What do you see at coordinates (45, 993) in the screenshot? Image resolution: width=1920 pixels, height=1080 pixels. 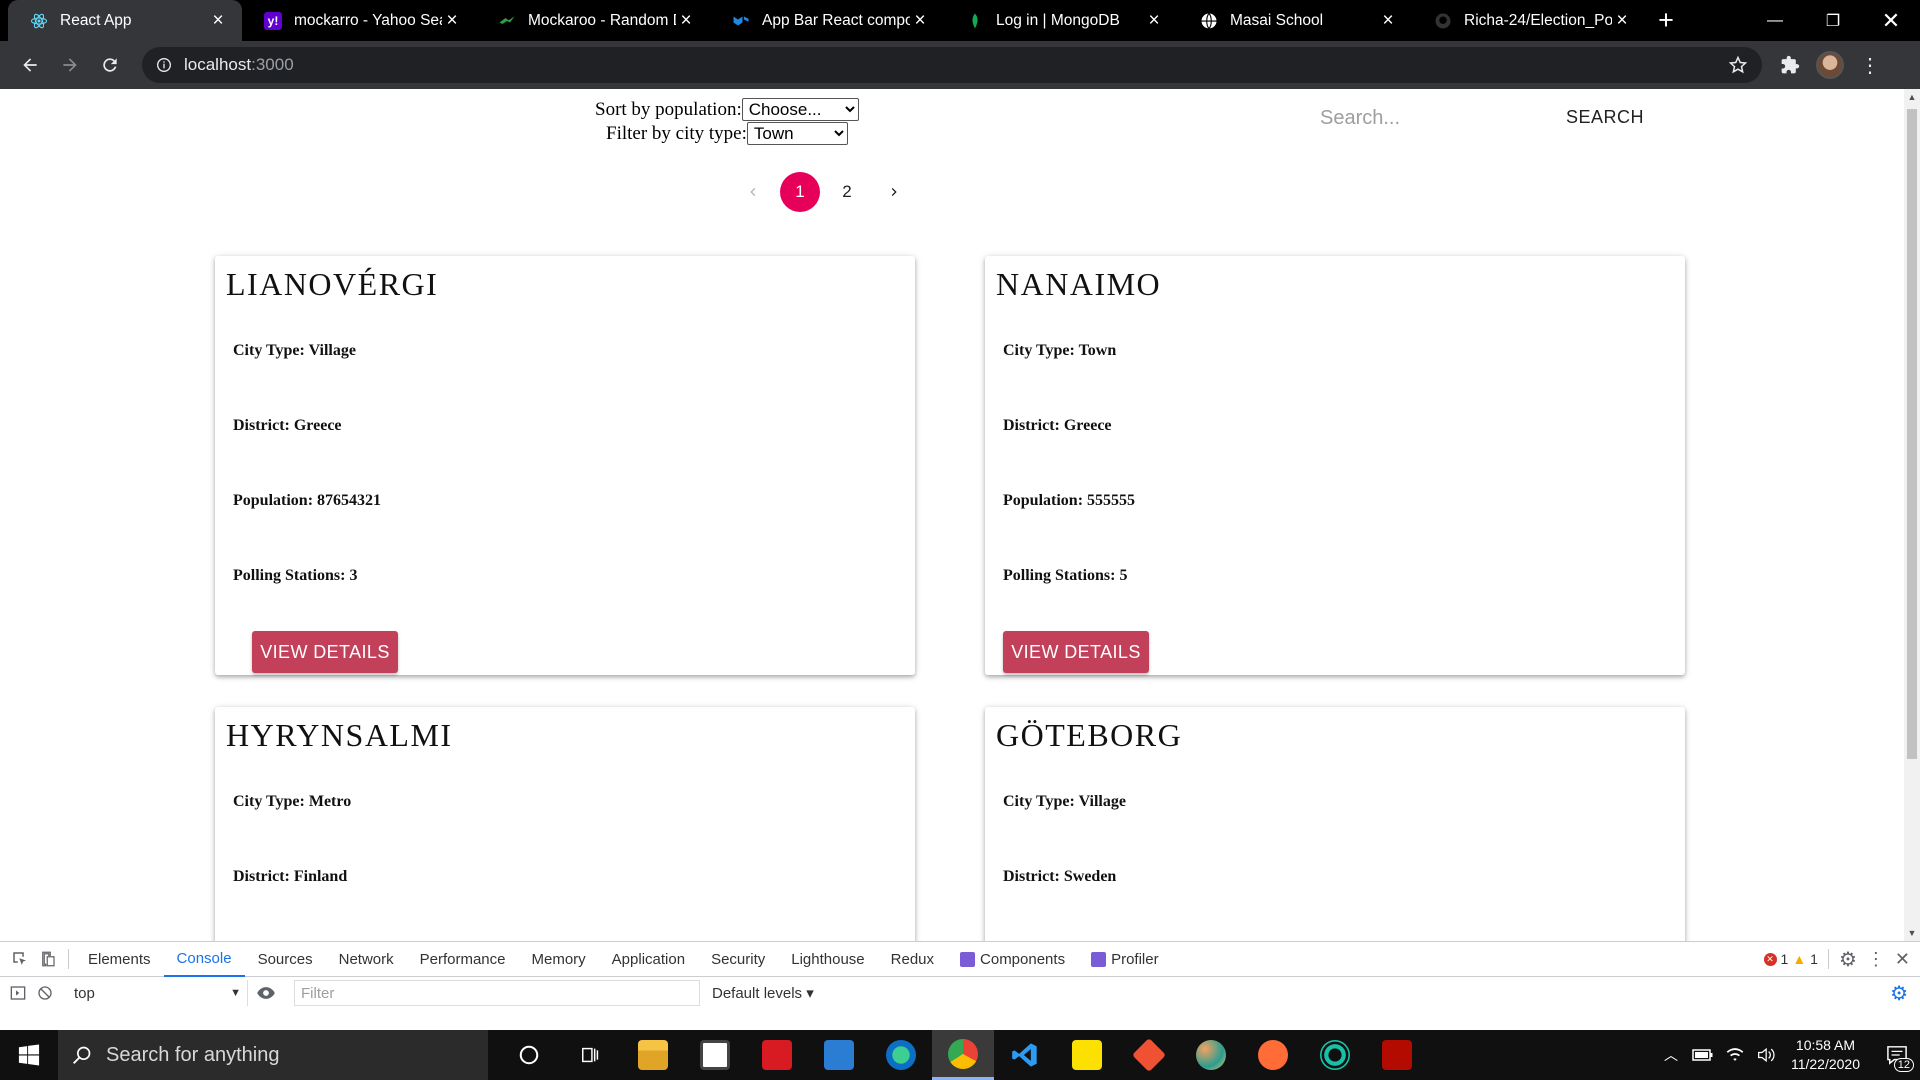 I see `clear-console-icon` at bounding box center [45, 993].